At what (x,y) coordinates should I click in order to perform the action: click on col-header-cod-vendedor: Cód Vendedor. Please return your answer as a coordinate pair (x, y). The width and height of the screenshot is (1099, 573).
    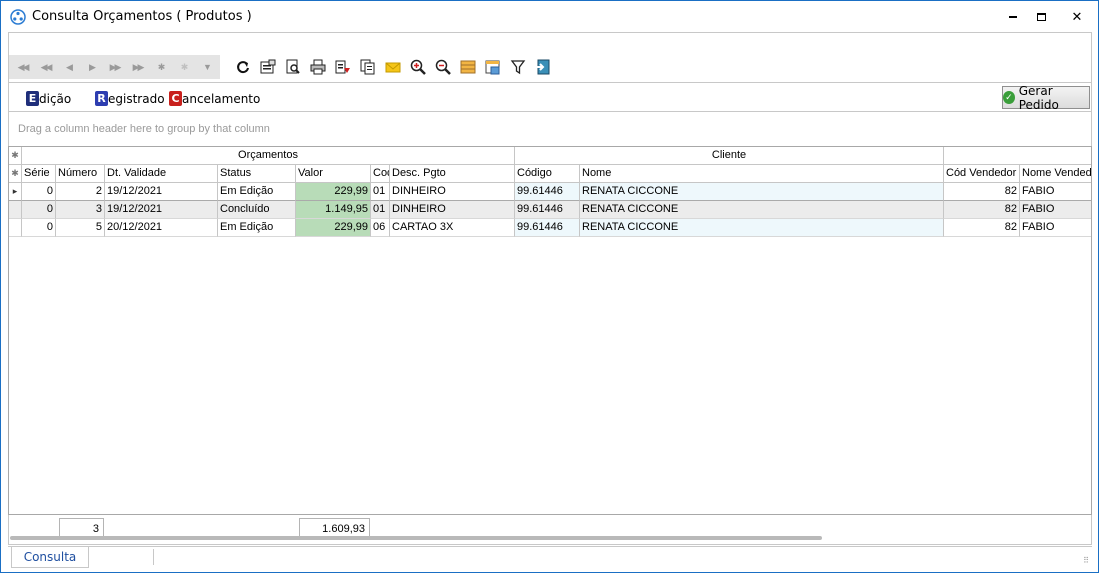
    Looking at the image, I should click on (982, 174).